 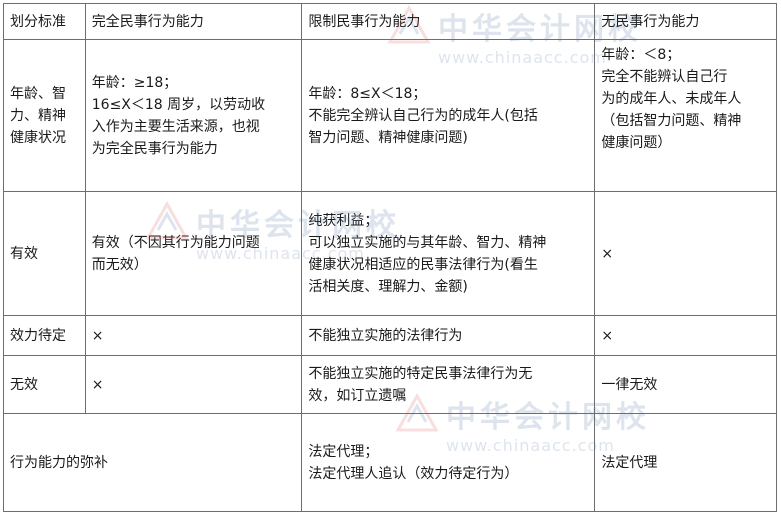 I want to click on cell-none-remedy: 法定代理, so click(x=685, y=462).